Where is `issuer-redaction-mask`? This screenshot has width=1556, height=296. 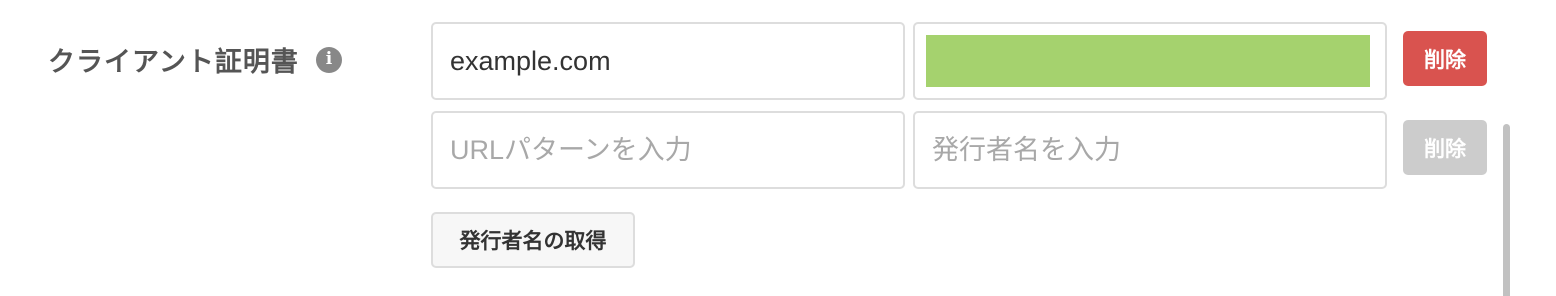 issuer-redaction-mask is located at coordinates (1148, 61).